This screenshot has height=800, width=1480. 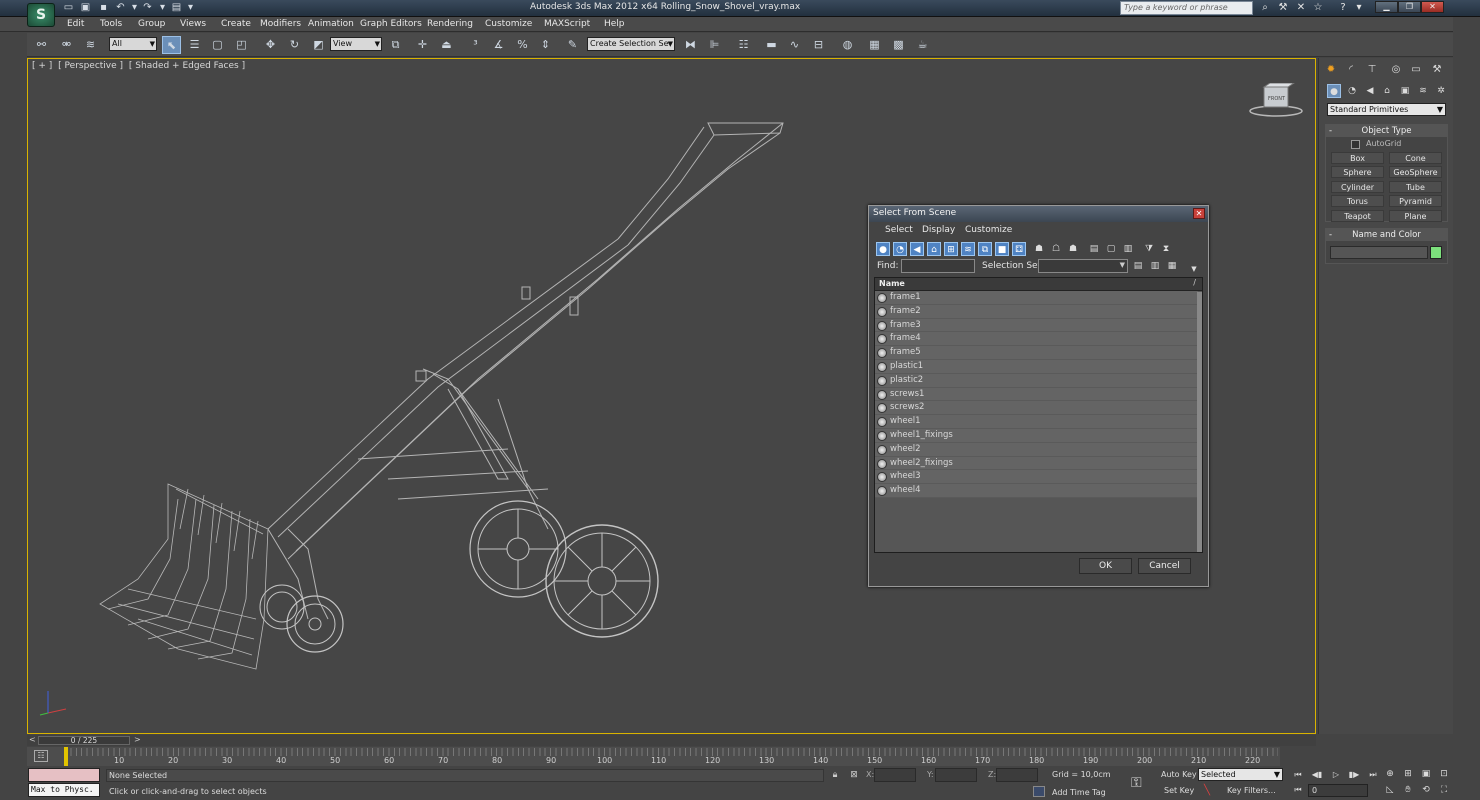 What do you see at coordinates (1276, 100) in the screenshot?
I see `viewcube: FRONT` at bounding box center [1276, 100].